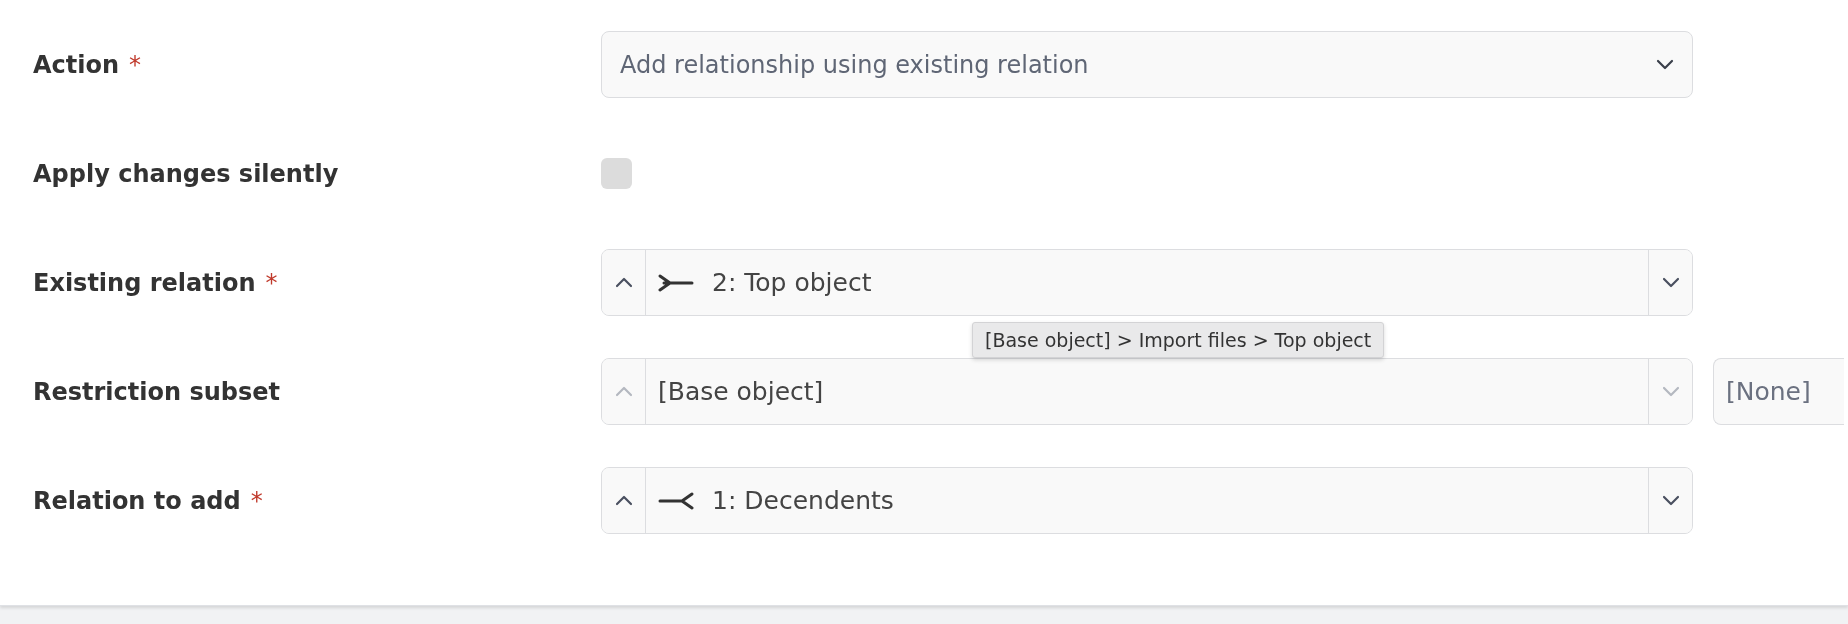 The height and width of the screenshot is (624, 1848). I want to click on relation-stepper-field: [Base object], so click(1147, 391).